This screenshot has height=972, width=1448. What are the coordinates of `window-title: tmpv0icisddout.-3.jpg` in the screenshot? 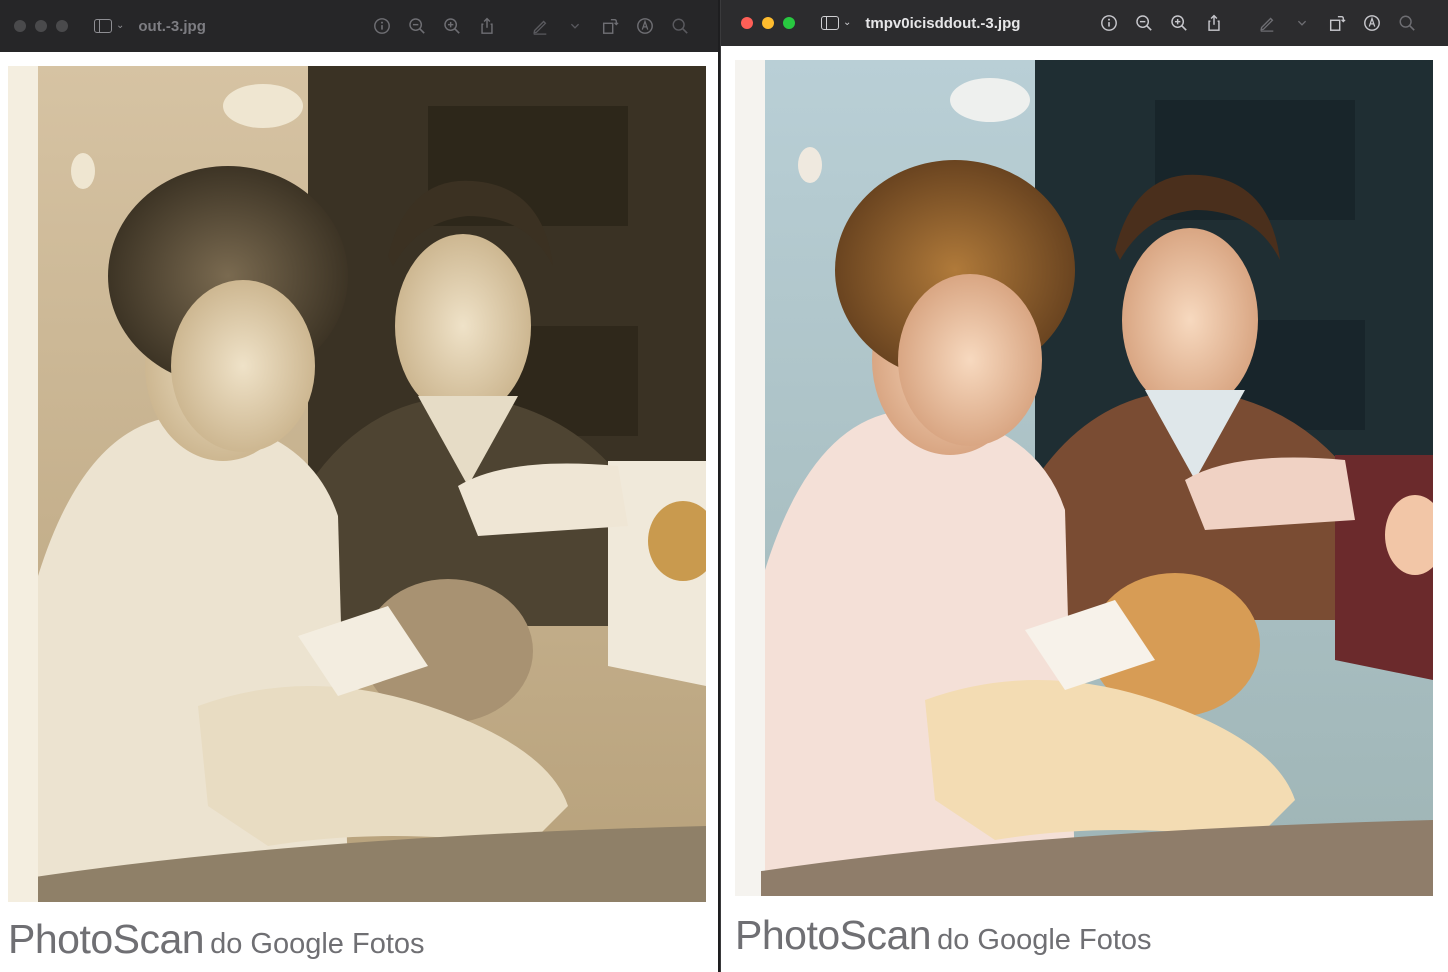 It's located at (943, 23).